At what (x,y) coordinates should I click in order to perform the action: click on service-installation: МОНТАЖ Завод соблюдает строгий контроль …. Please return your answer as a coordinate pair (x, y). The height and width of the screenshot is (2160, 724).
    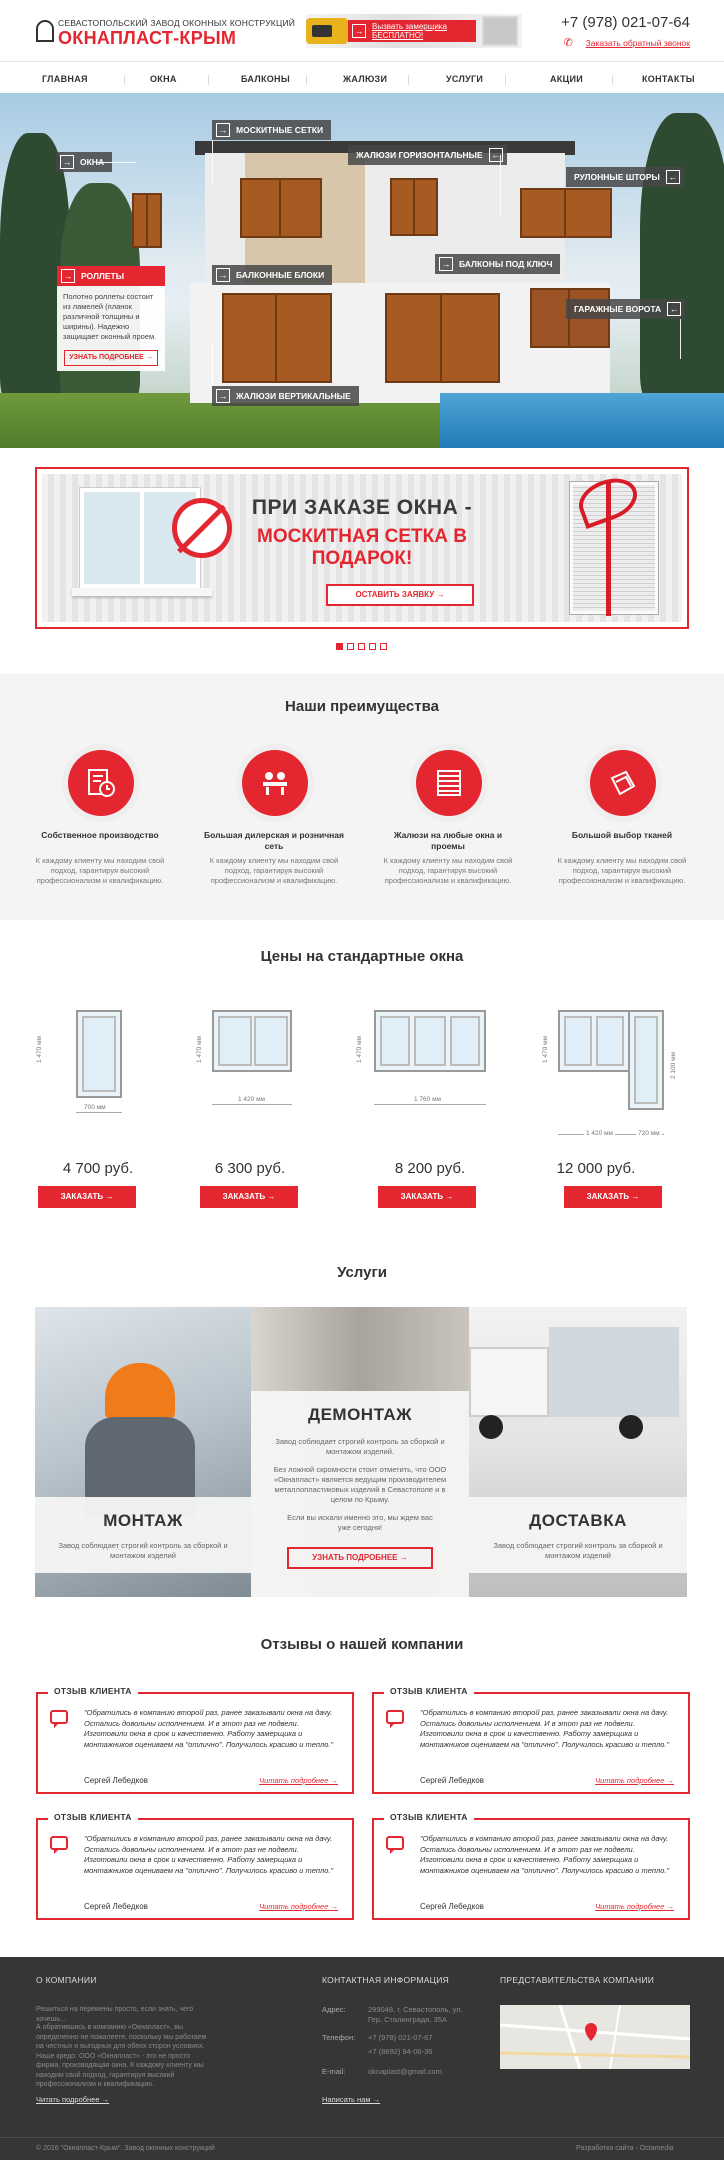
    Looking at the image, I should click on (143, 1452).